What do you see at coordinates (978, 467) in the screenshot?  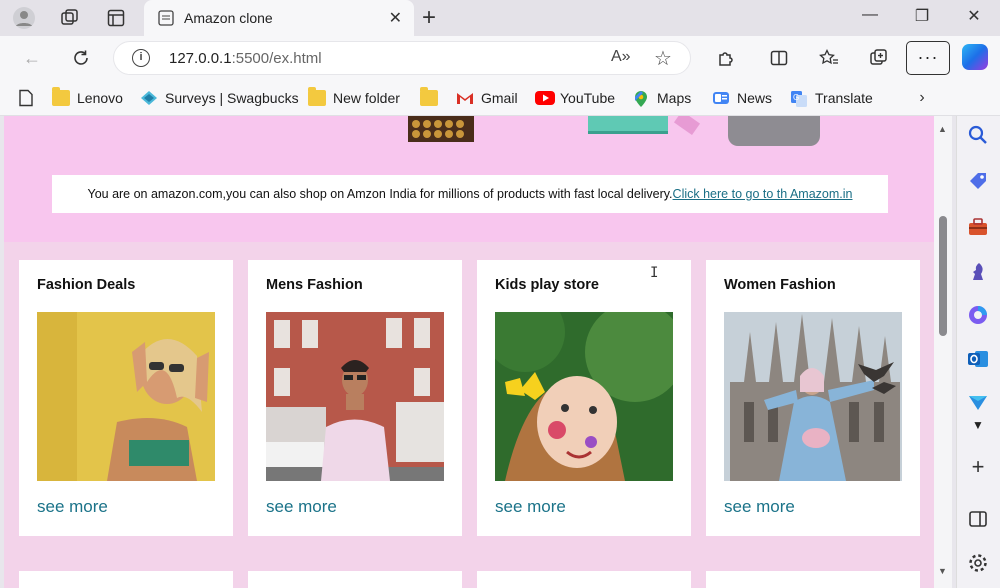 I see `add-icon: +` at bounding box center [978, 467].